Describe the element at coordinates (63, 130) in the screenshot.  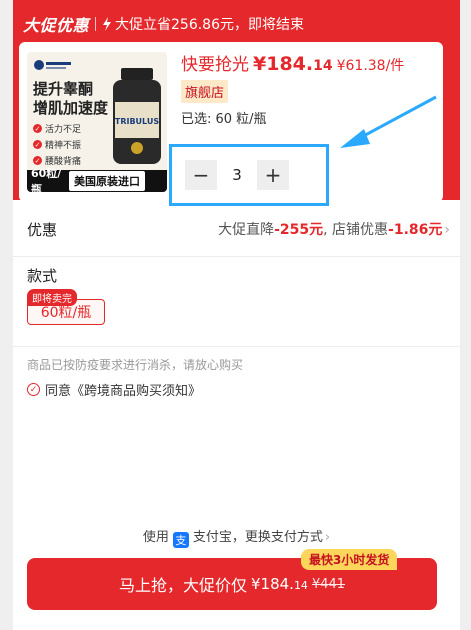
I see `product-image-tag-label: 活力不足` at that location.